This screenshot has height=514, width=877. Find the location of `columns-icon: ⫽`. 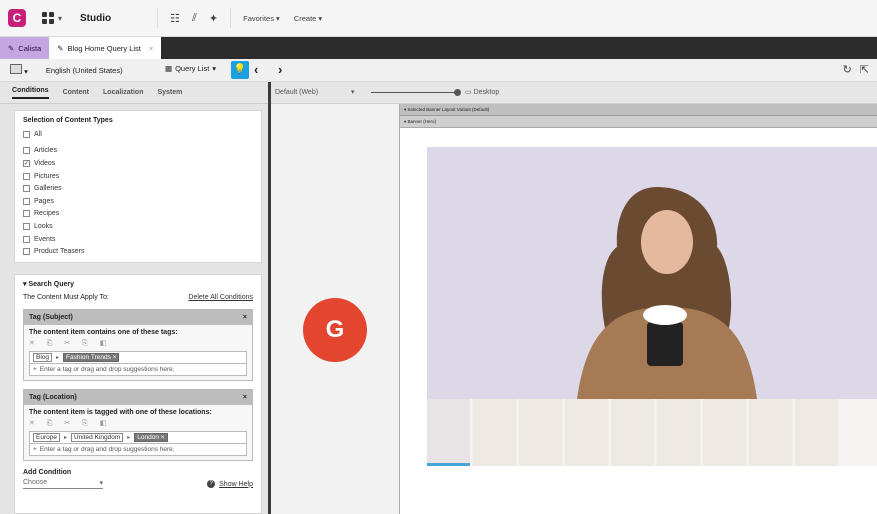

columns-icon: ⫽ is located at coordinates (194, 18).